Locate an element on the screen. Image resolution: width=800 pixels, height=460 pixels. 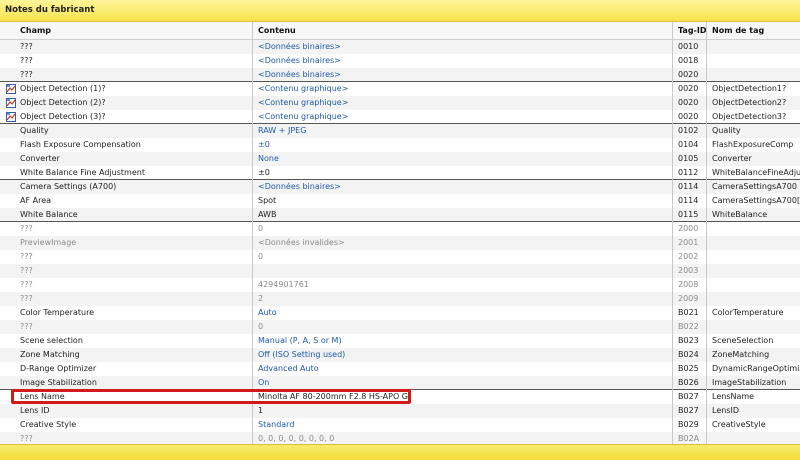
column-header-nom-de-tag: Nom de tag is located at coordinates (756, 31).